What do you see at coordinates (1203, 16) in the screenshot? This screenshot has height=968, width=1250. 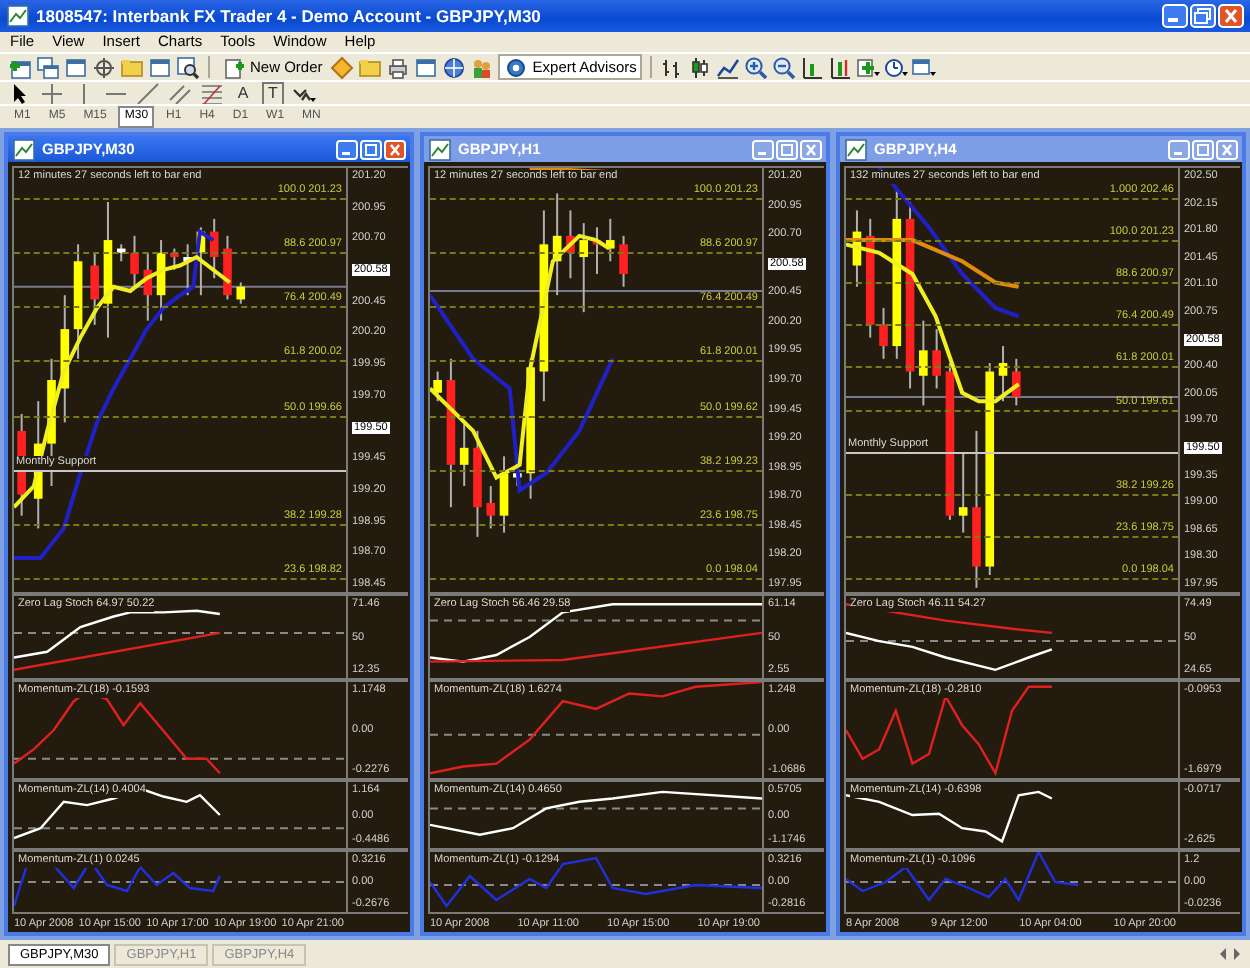 I see `restore-button` at bounding box center [1203, 16].